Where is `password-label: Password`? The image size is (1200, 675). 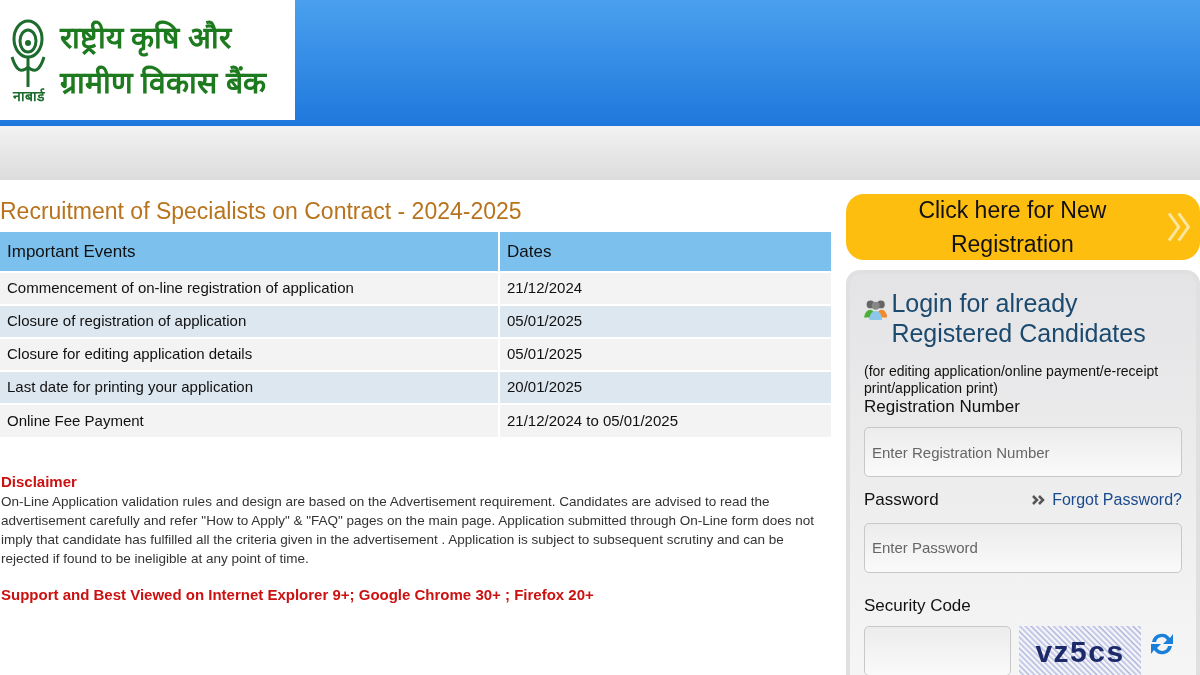
password-label: Password is located at coordinates (901, 500).